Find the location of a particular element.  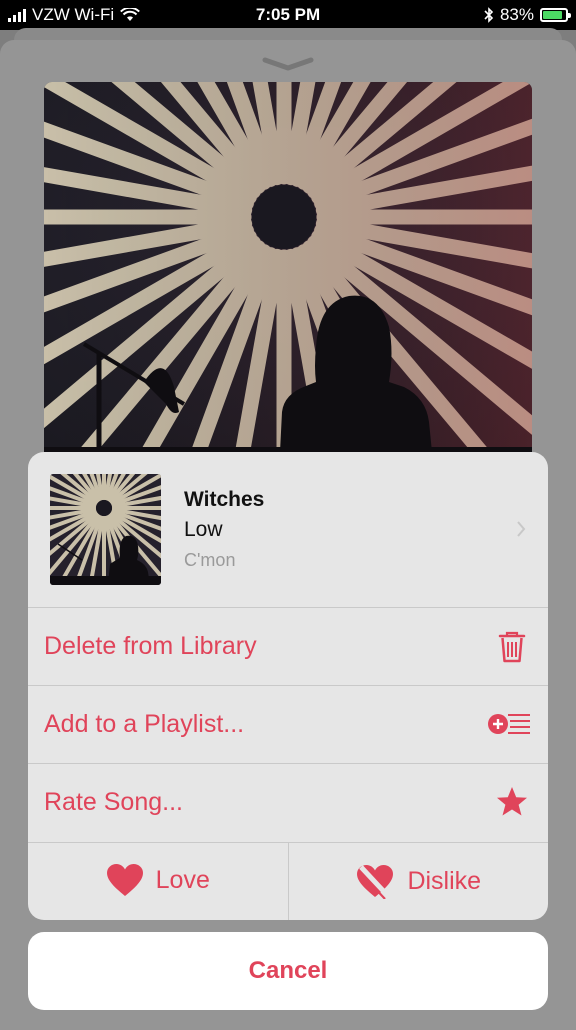

dislike-label: Dislike is located at coordinates (444, 880).